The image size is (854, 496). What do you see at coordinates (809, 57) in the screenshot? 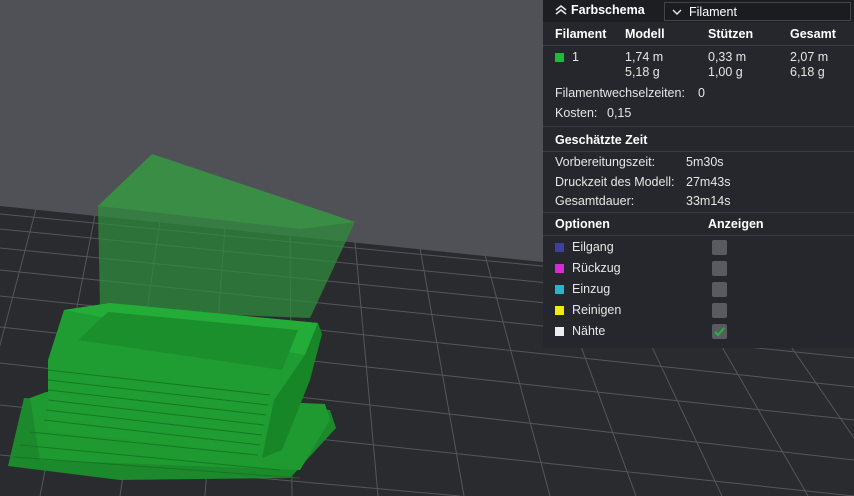
I see `gesamt-length: 2,07 m` at bounding box center [809, 57].